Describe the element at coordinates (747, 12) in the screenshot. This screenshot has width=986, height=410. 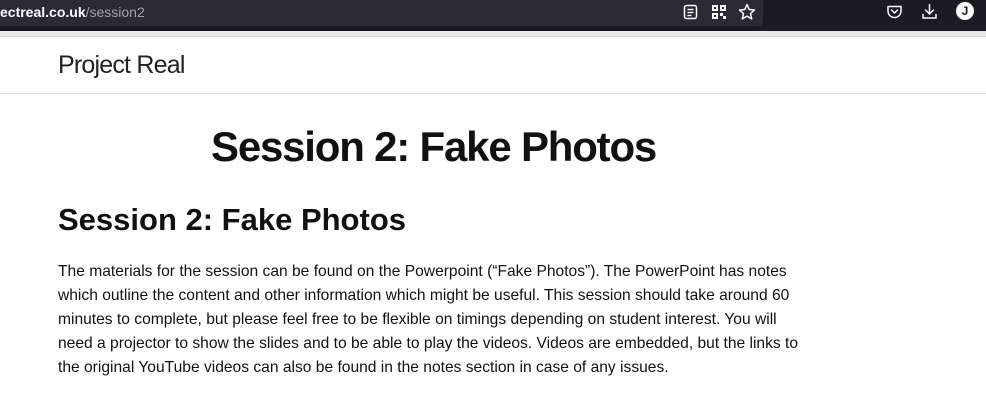
I see `bookmark-star-icon` at that location.